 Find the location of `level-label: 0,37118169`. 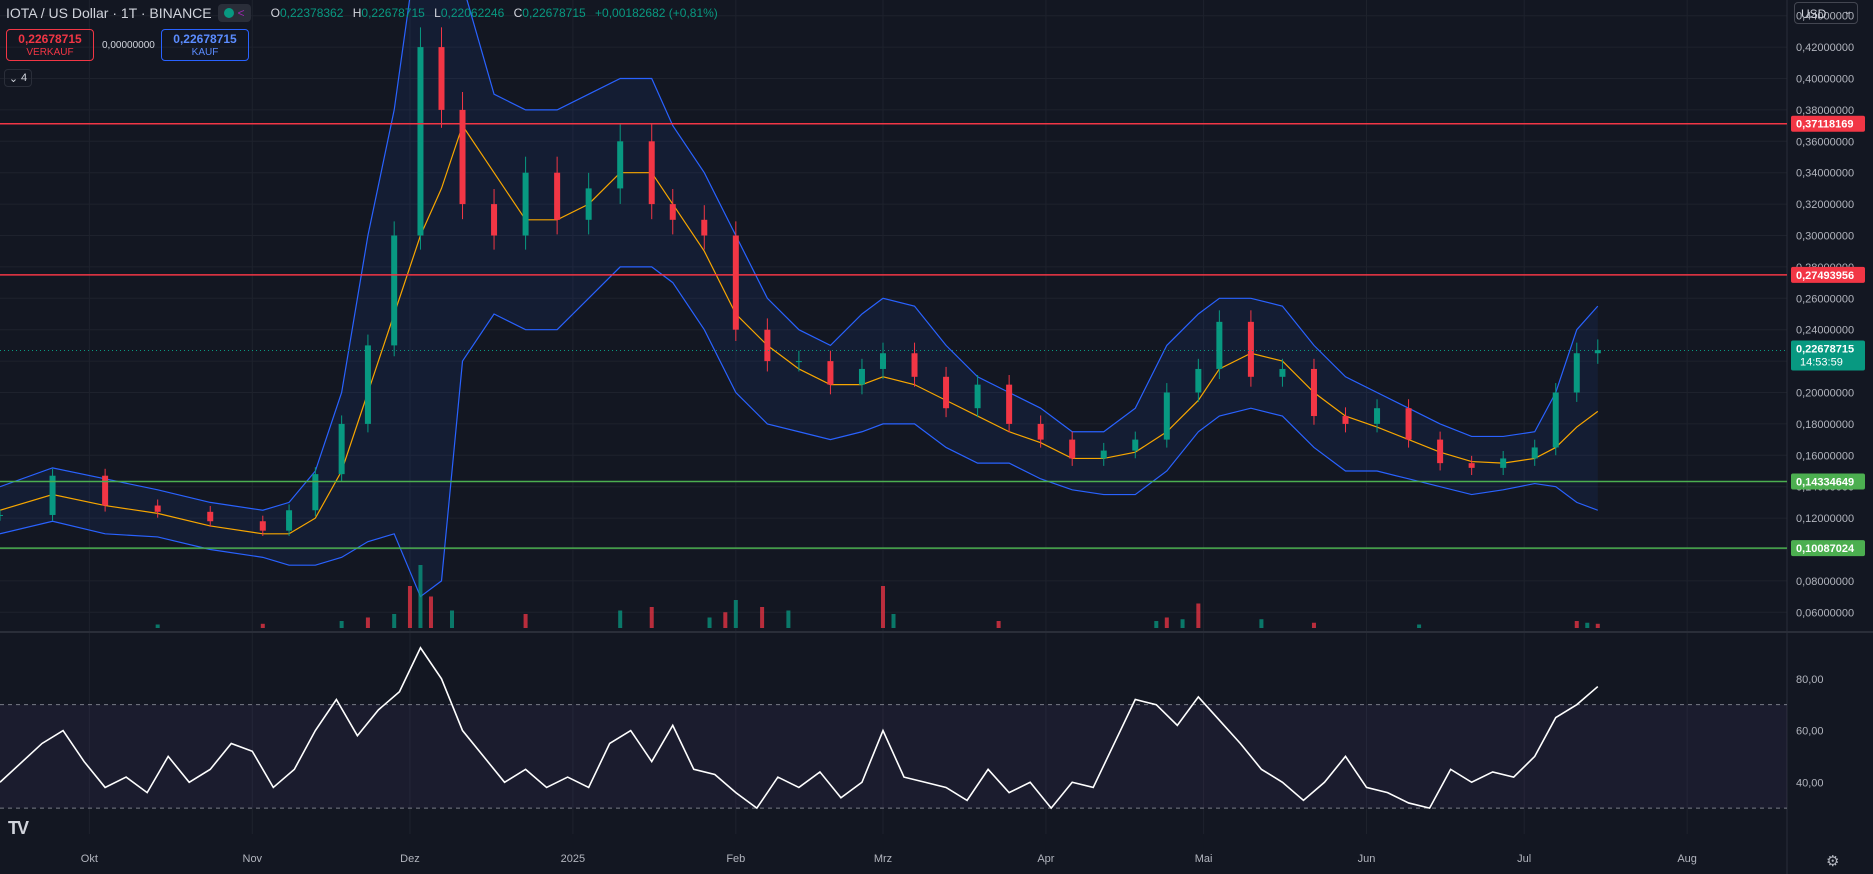

level-label: 0,37118169 is located at coordinates (1825, 125).